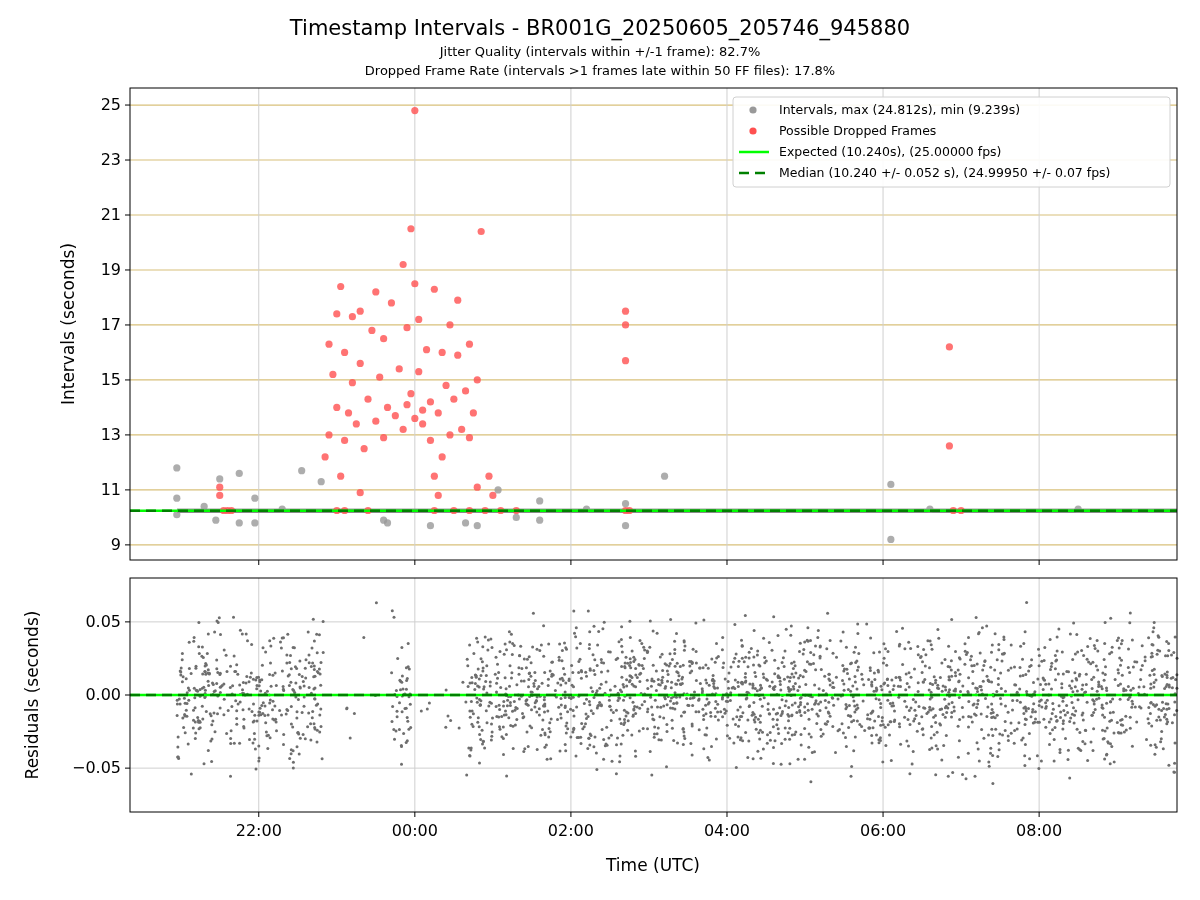 The width and height of the screenshot is (1200, 900). What do you see at coordinates (883, 830) in the screenshot?
I see `tick-label: 06:00` at bounding box center [883, 830].